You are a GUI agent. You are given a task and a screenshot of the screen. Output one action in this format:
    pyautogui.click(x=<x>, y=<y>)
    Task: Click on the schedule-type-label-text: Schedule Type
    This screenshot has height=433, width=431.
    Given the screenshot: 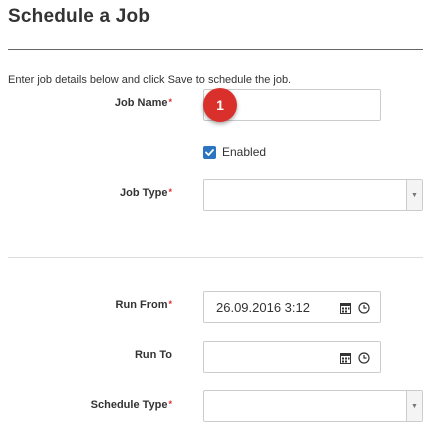 What is the action you would take?
    pyautogui.click(x=129, y=405)
    